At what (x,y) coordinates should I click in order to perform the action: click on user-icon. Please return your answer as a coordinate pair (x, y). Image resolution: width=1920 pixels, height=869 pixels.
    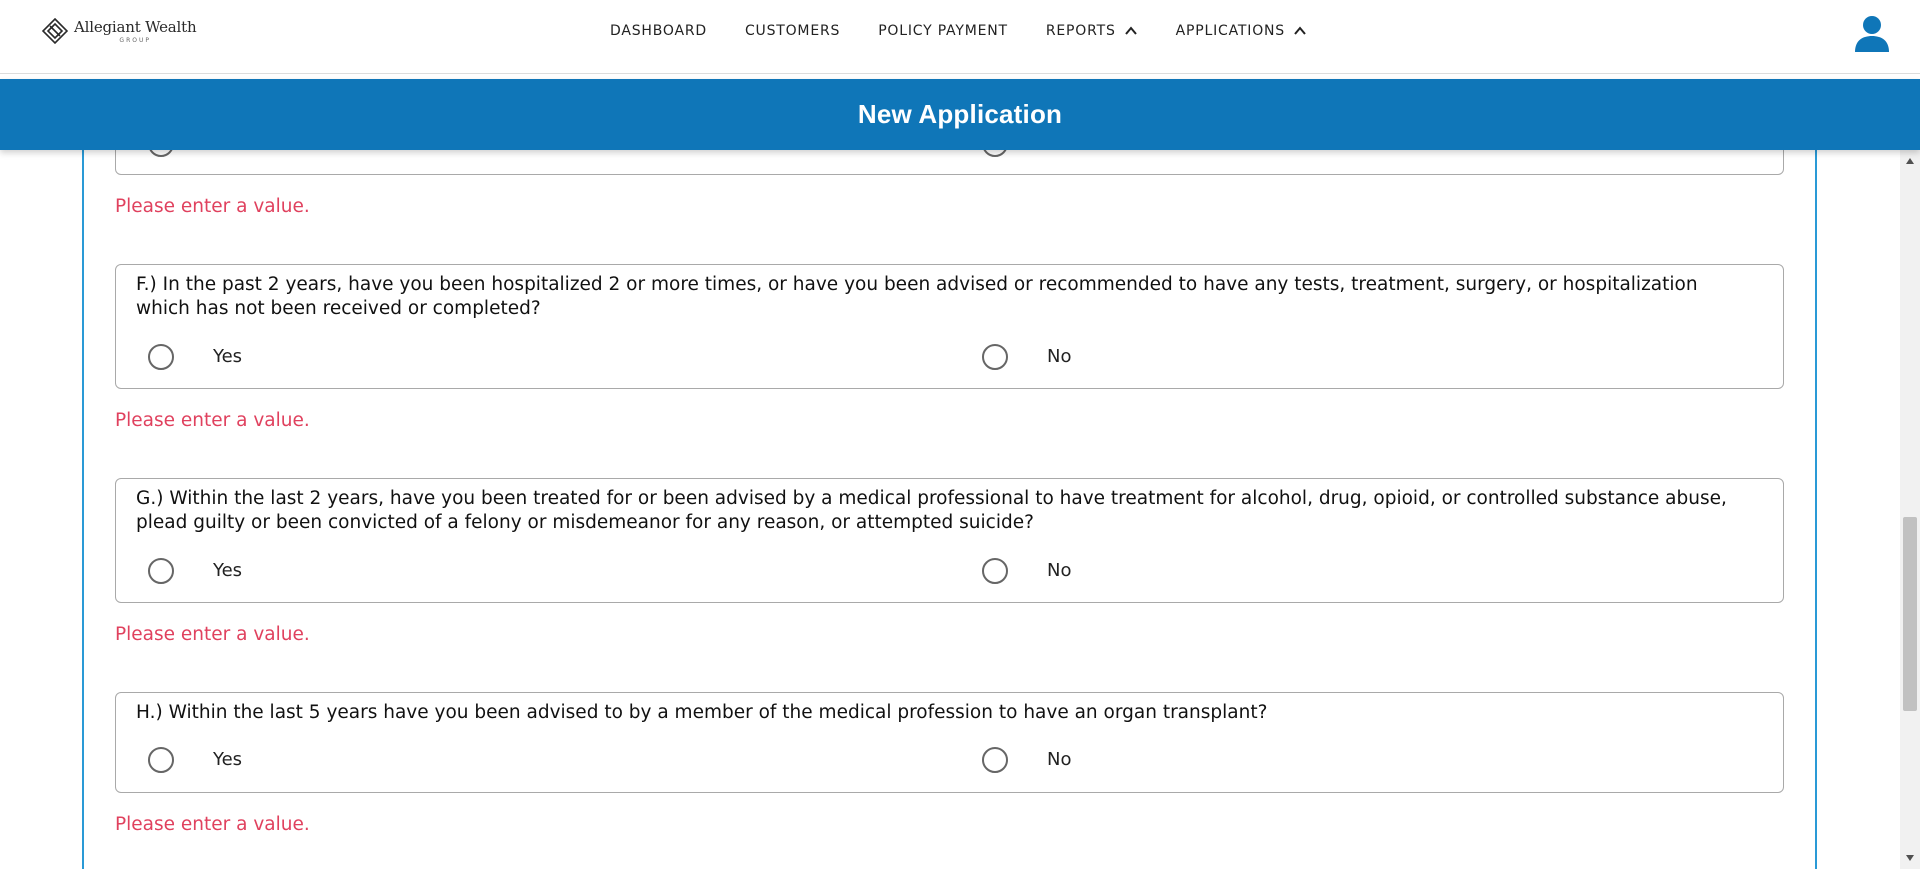
    Looking at the image, I should click on (1872, 34).